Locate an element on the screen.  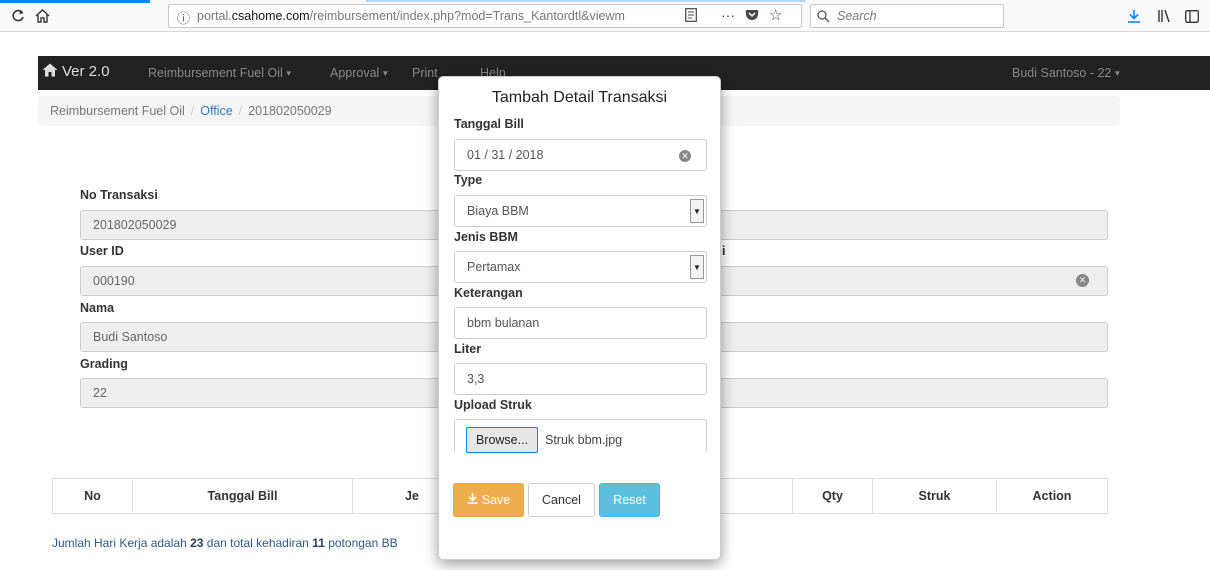
jenis-bbm-value: Pertamax is located at coordinates (494, 267).